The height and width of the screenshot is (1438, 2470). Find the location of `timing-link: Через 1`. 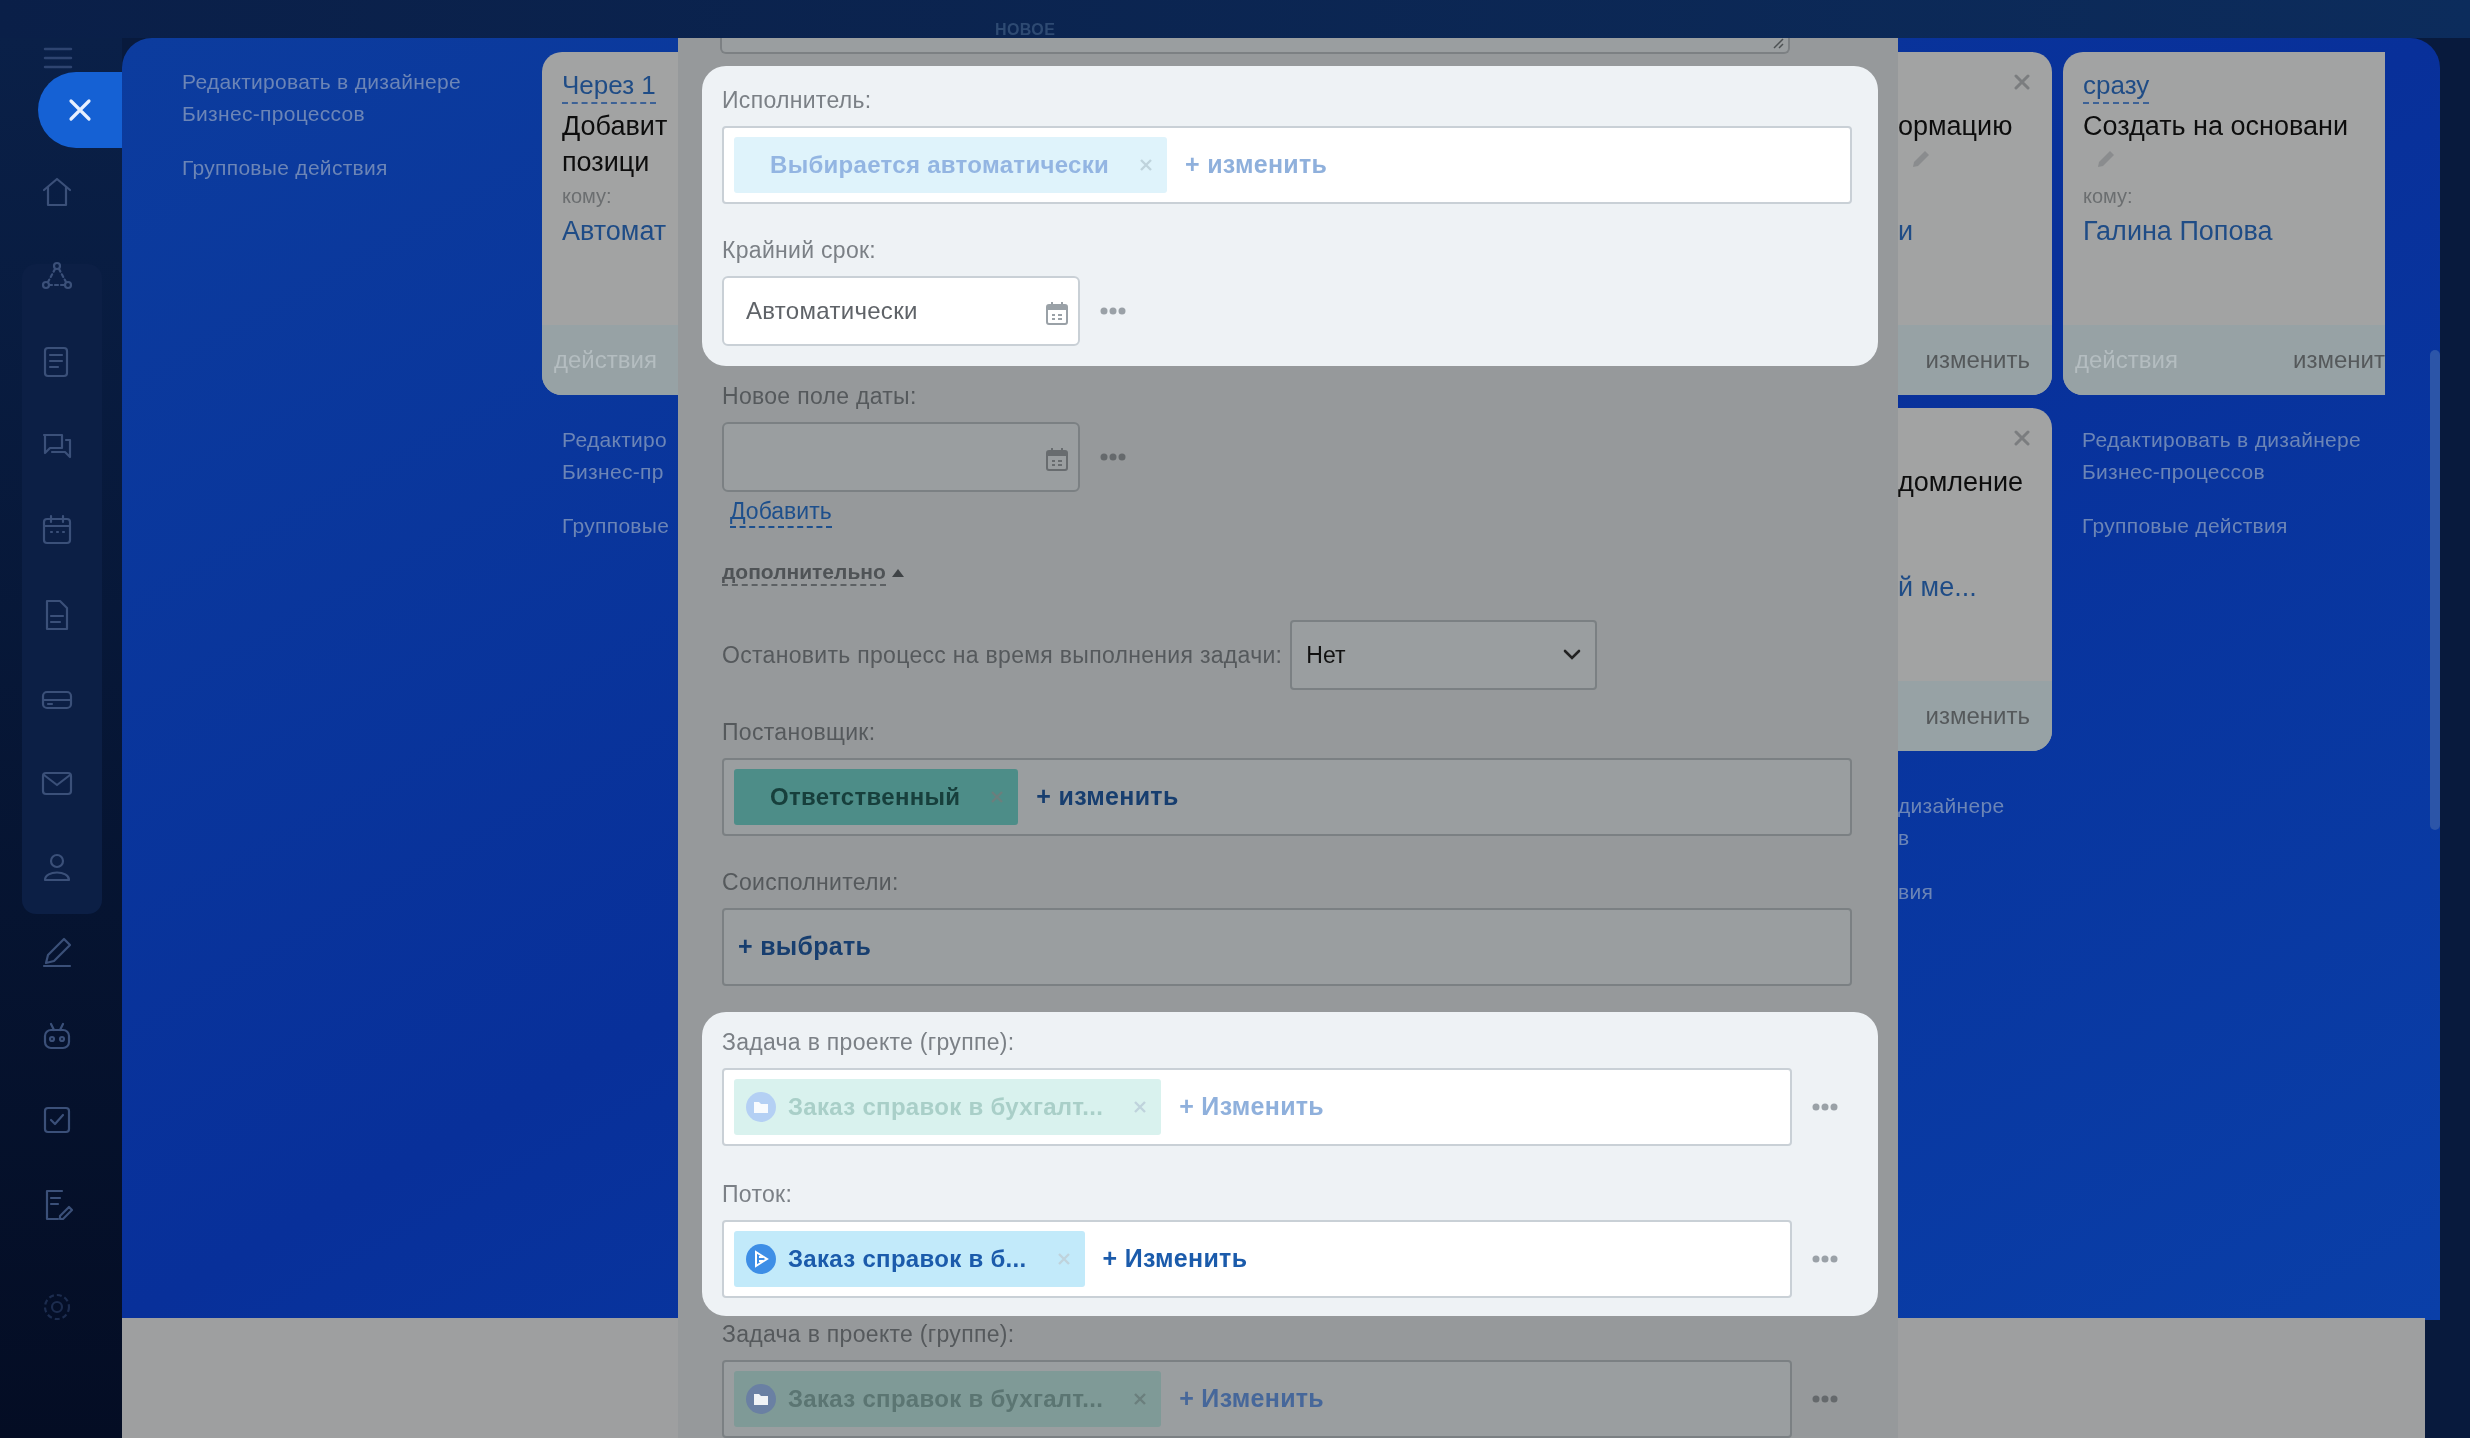

timing-link: Через 1 is located at coordinates (609, 86).